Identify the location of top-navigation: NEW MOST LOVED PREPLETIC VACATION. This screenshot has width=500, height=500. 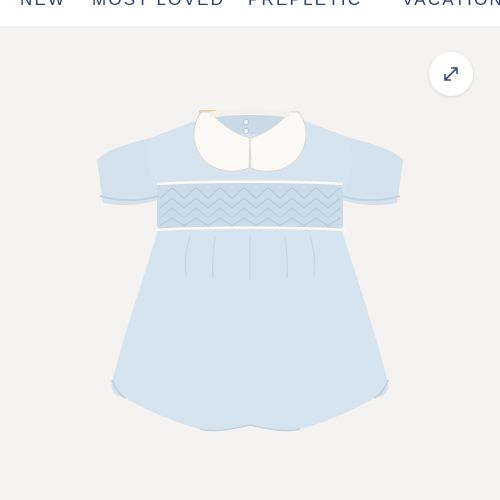
(250, 12).